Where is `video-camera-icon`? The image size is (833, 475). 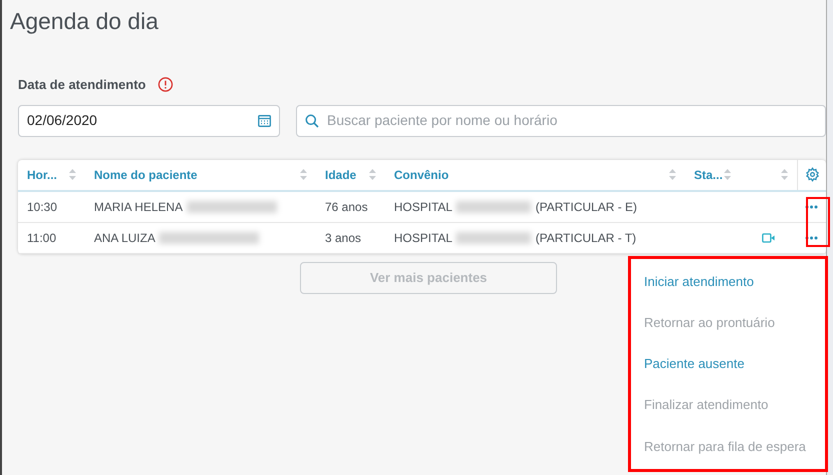 video-camera-icon is located at coordinates (768, 237).